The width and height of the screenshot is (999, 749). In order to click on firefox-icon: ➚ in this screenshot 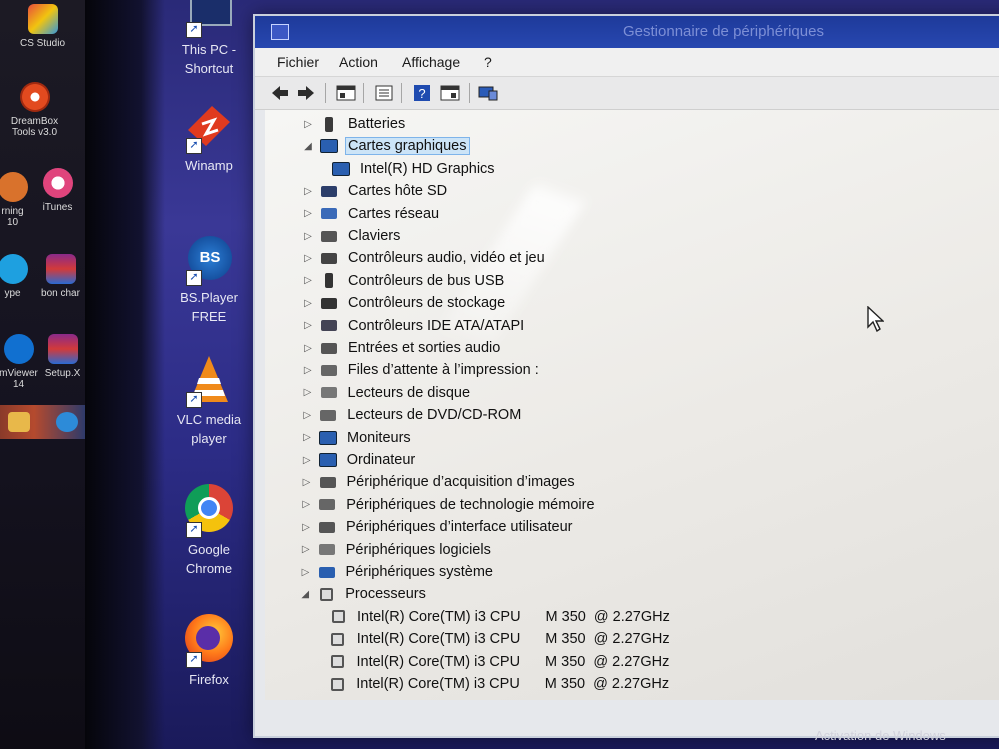, I will do `click(209, 641)`.